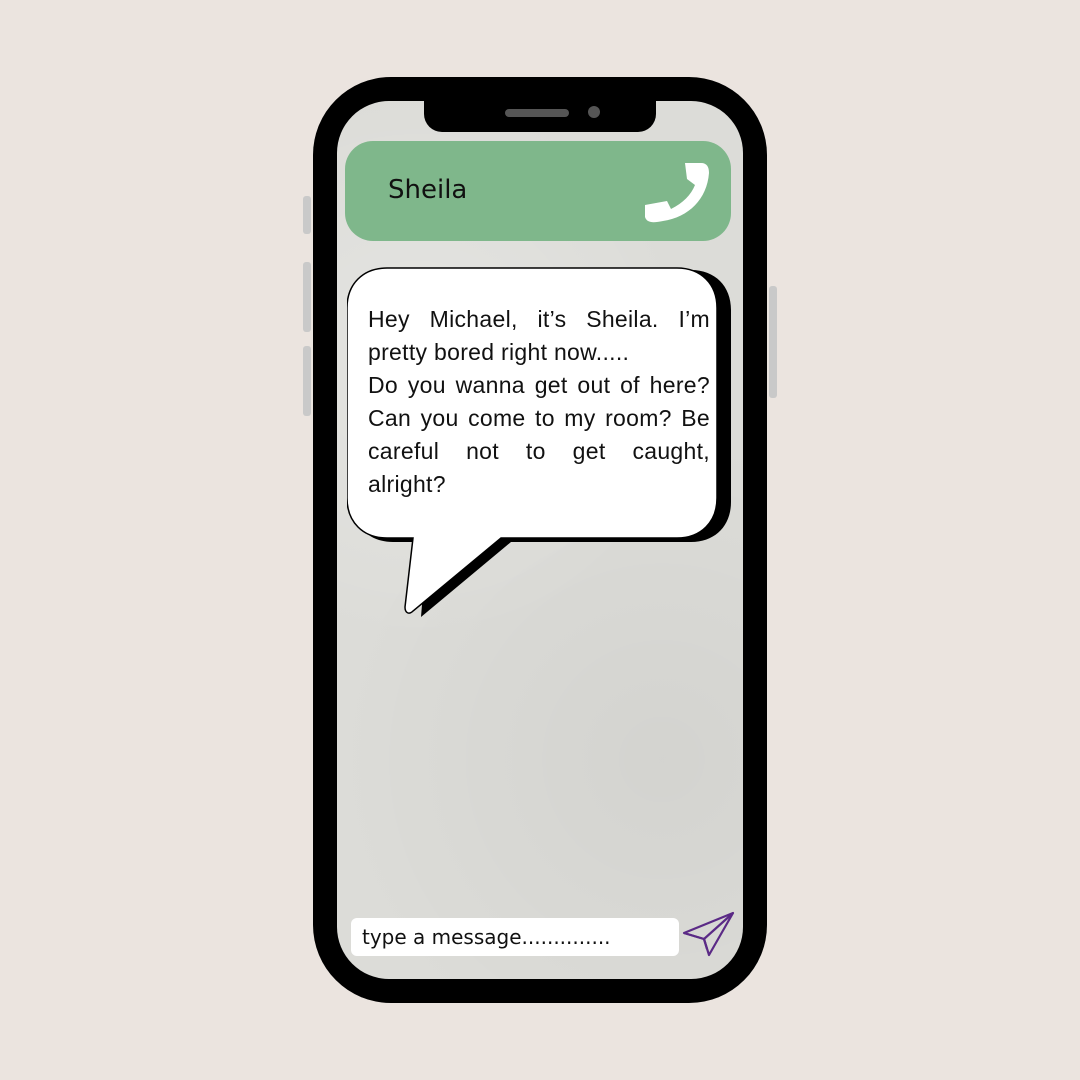  I want to click on earpiece-speaker, so click(537, 113).